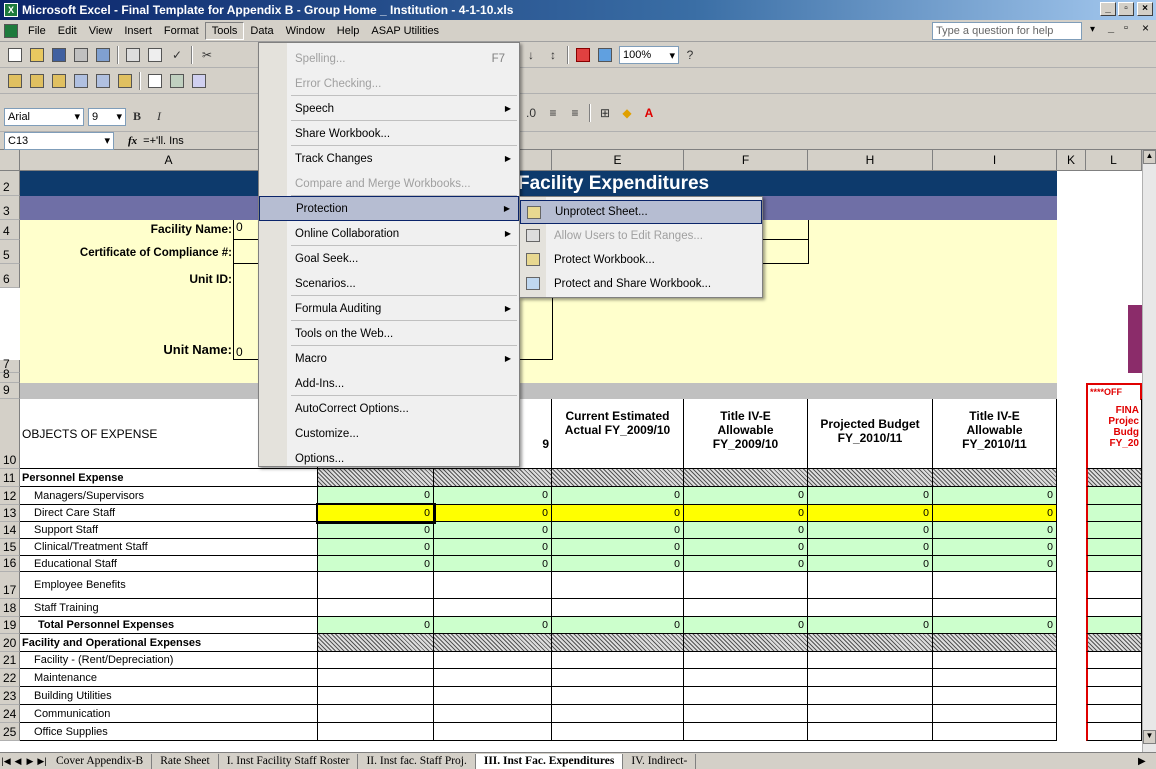  What do you see at coordinates (169, 660) in the screenshot?
I see `row-label: Facility - (Rent/Depreciation)` at bounding box center [169, 660].